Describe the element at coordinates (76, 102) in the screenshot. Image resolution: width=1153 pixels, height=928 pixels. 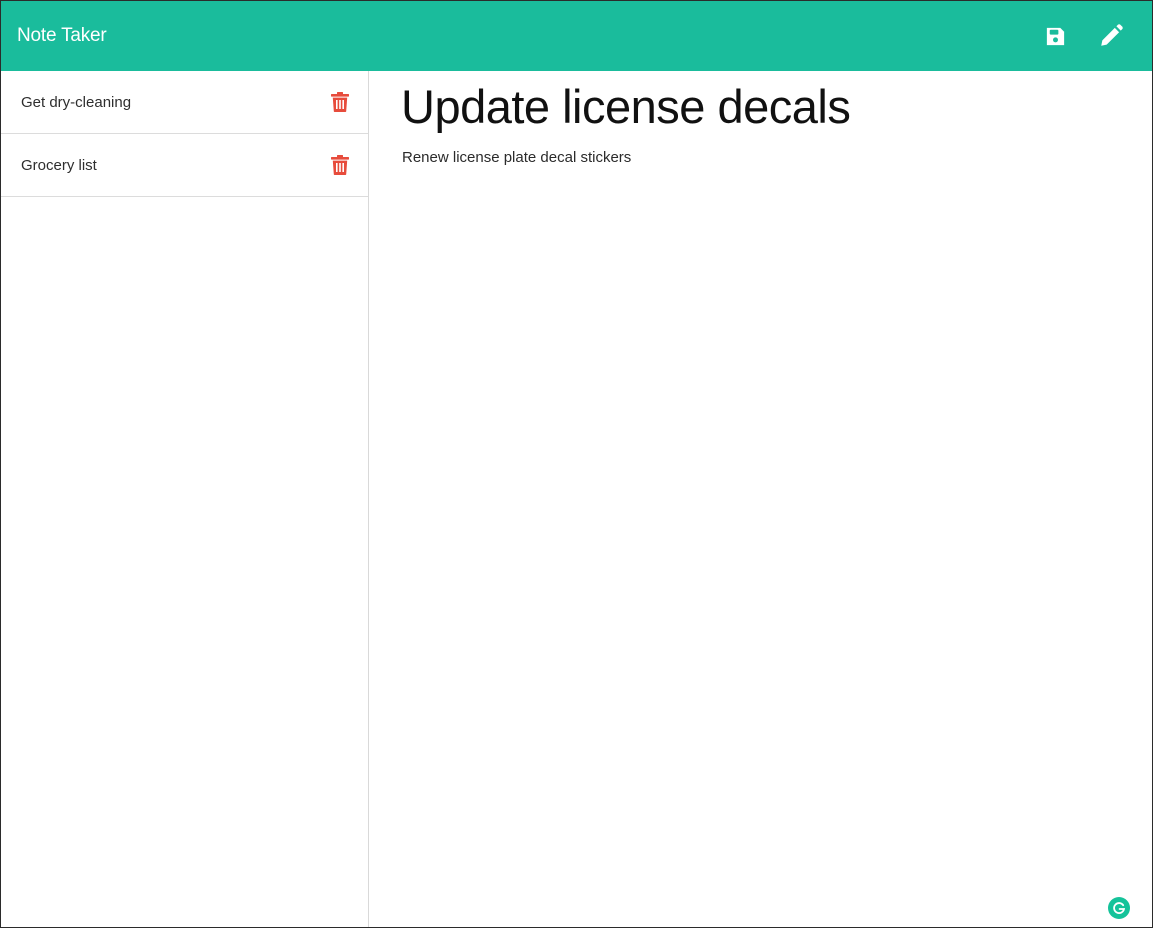
I see `note-title: Get dry-cleaning` at that location.